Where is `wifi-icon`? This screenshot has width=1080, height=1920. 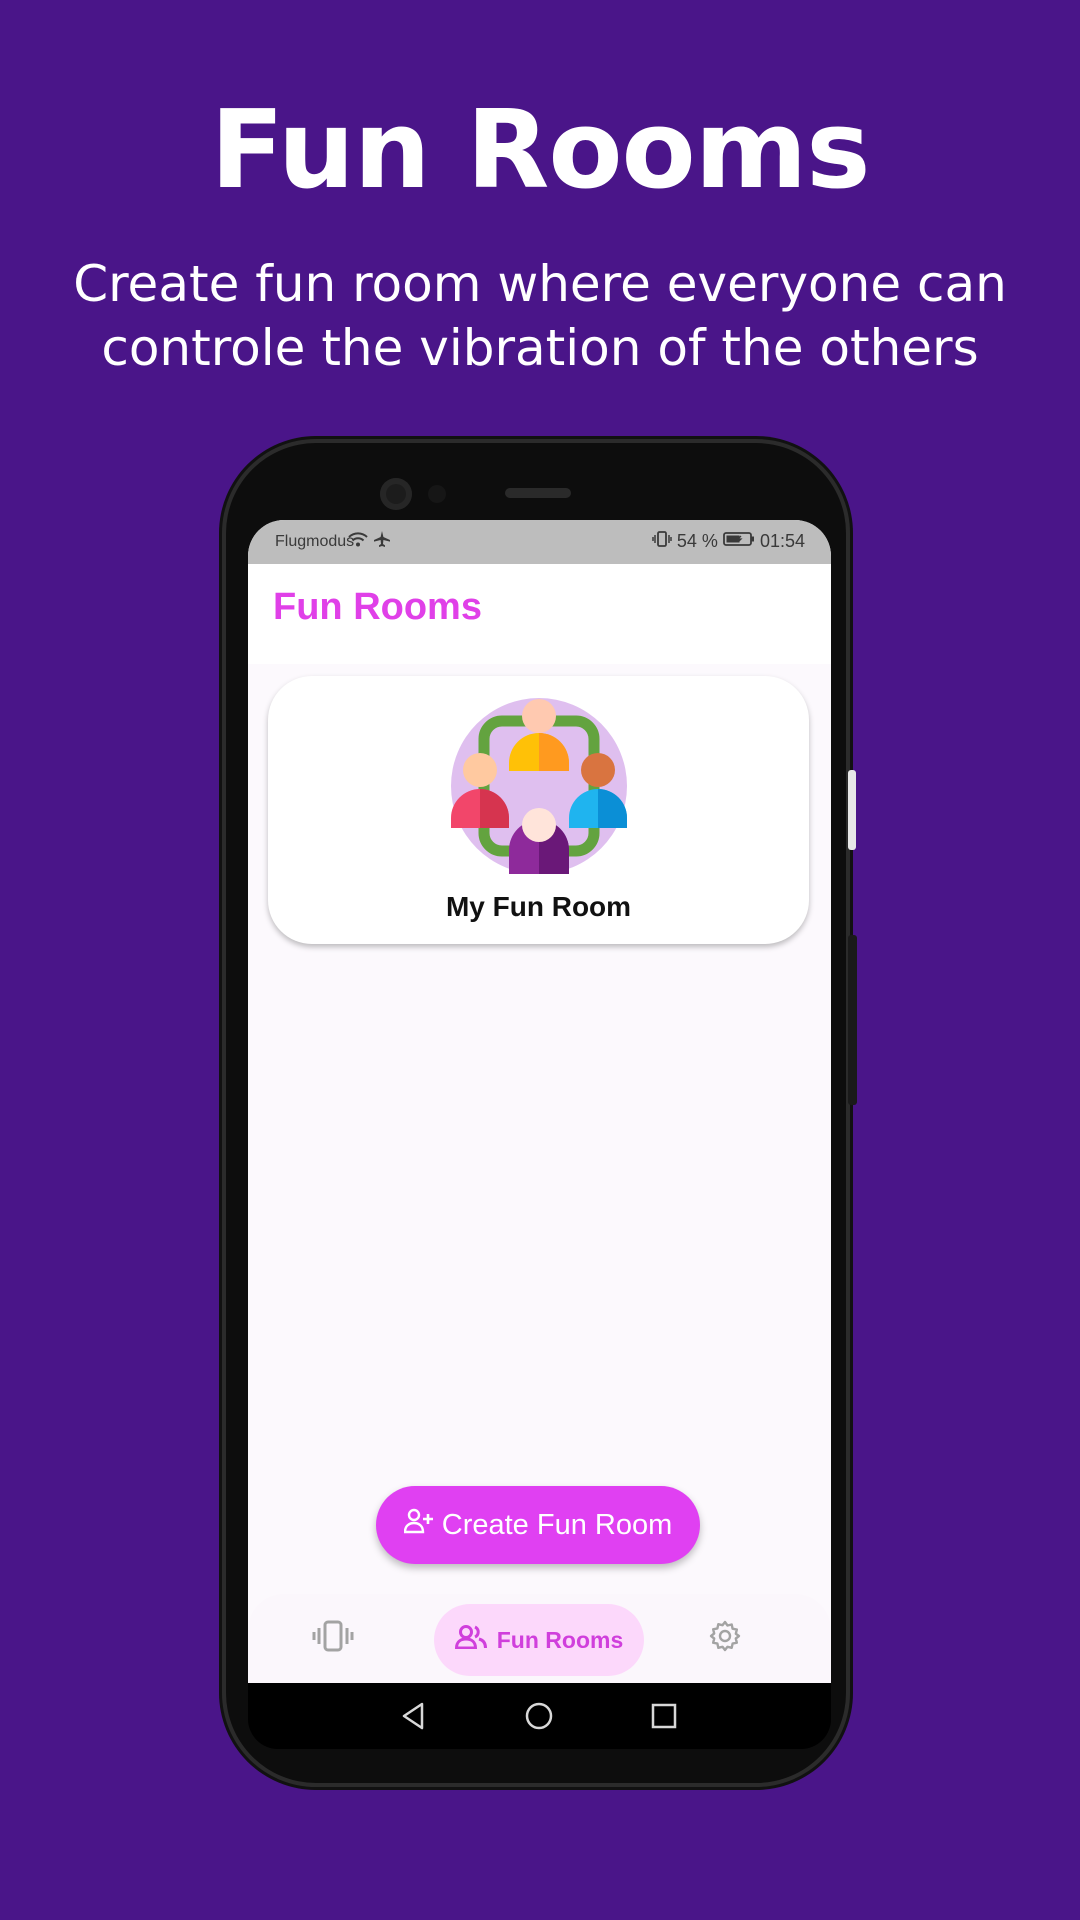 wifi-icon is located at coordinates (360, 542).